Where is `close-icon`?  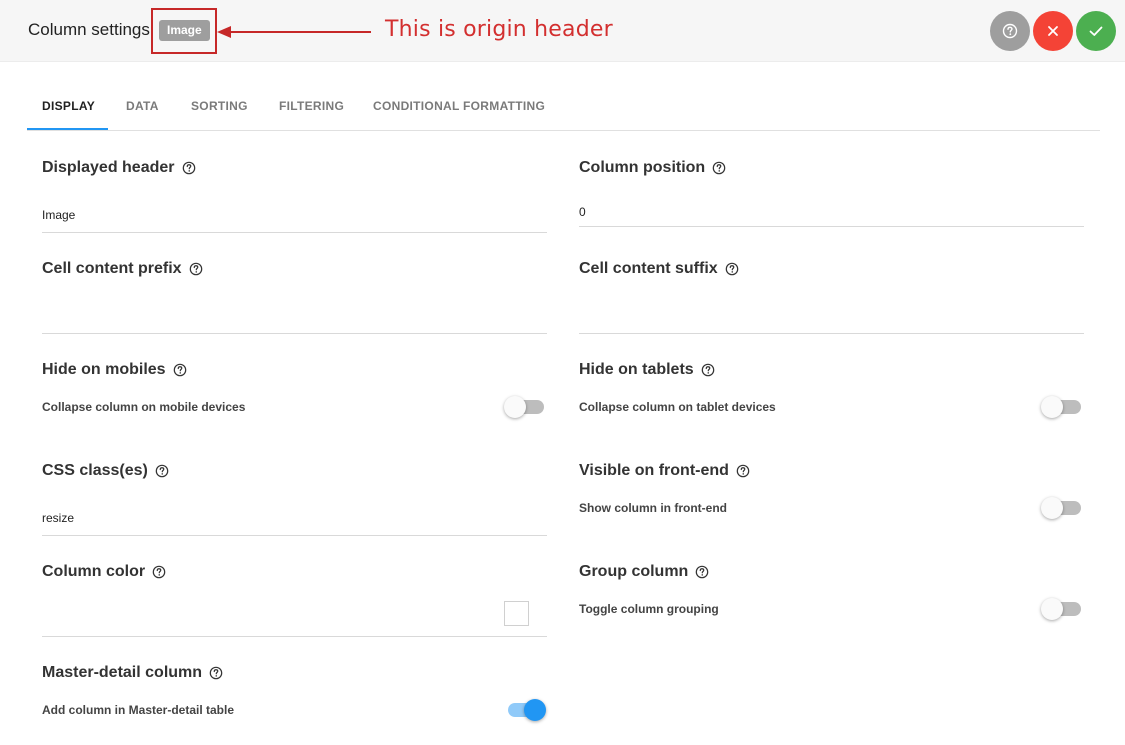 close-icon is located at coordinates (1053, 31).